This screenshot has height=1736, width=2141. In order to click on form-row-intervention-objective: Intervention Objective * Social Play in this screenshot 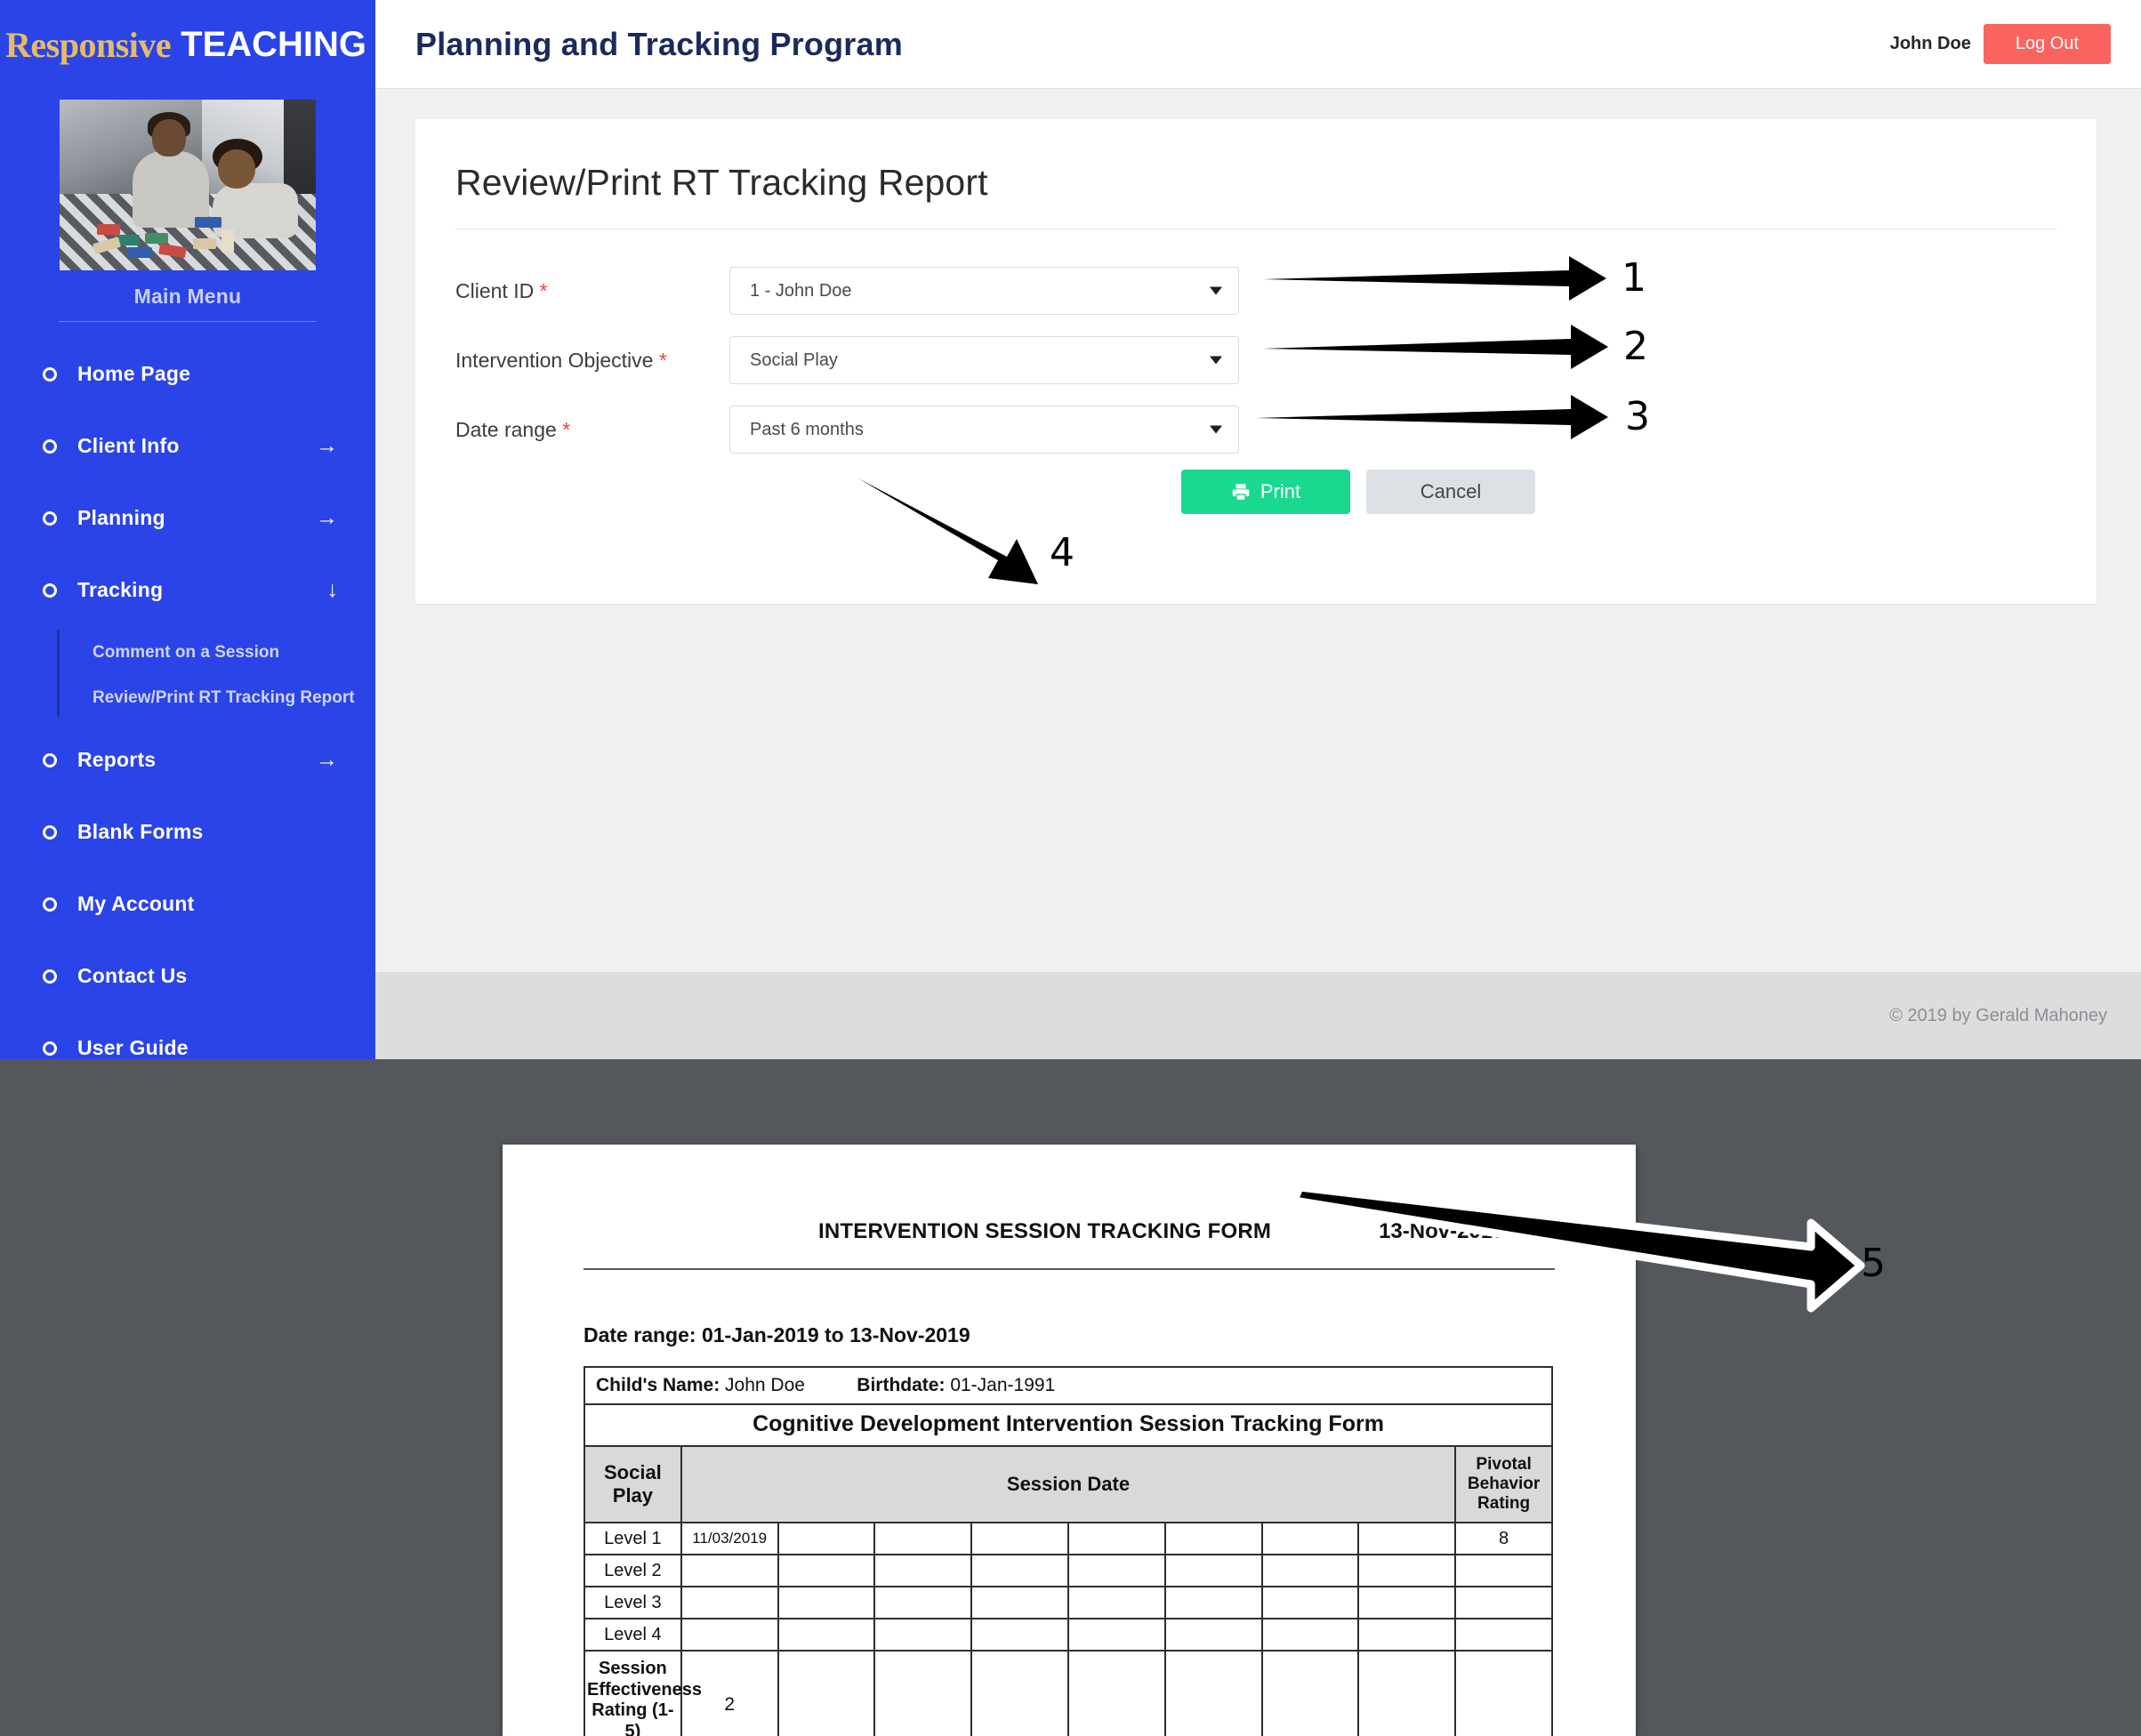, I will do `click(1276, 361)`.